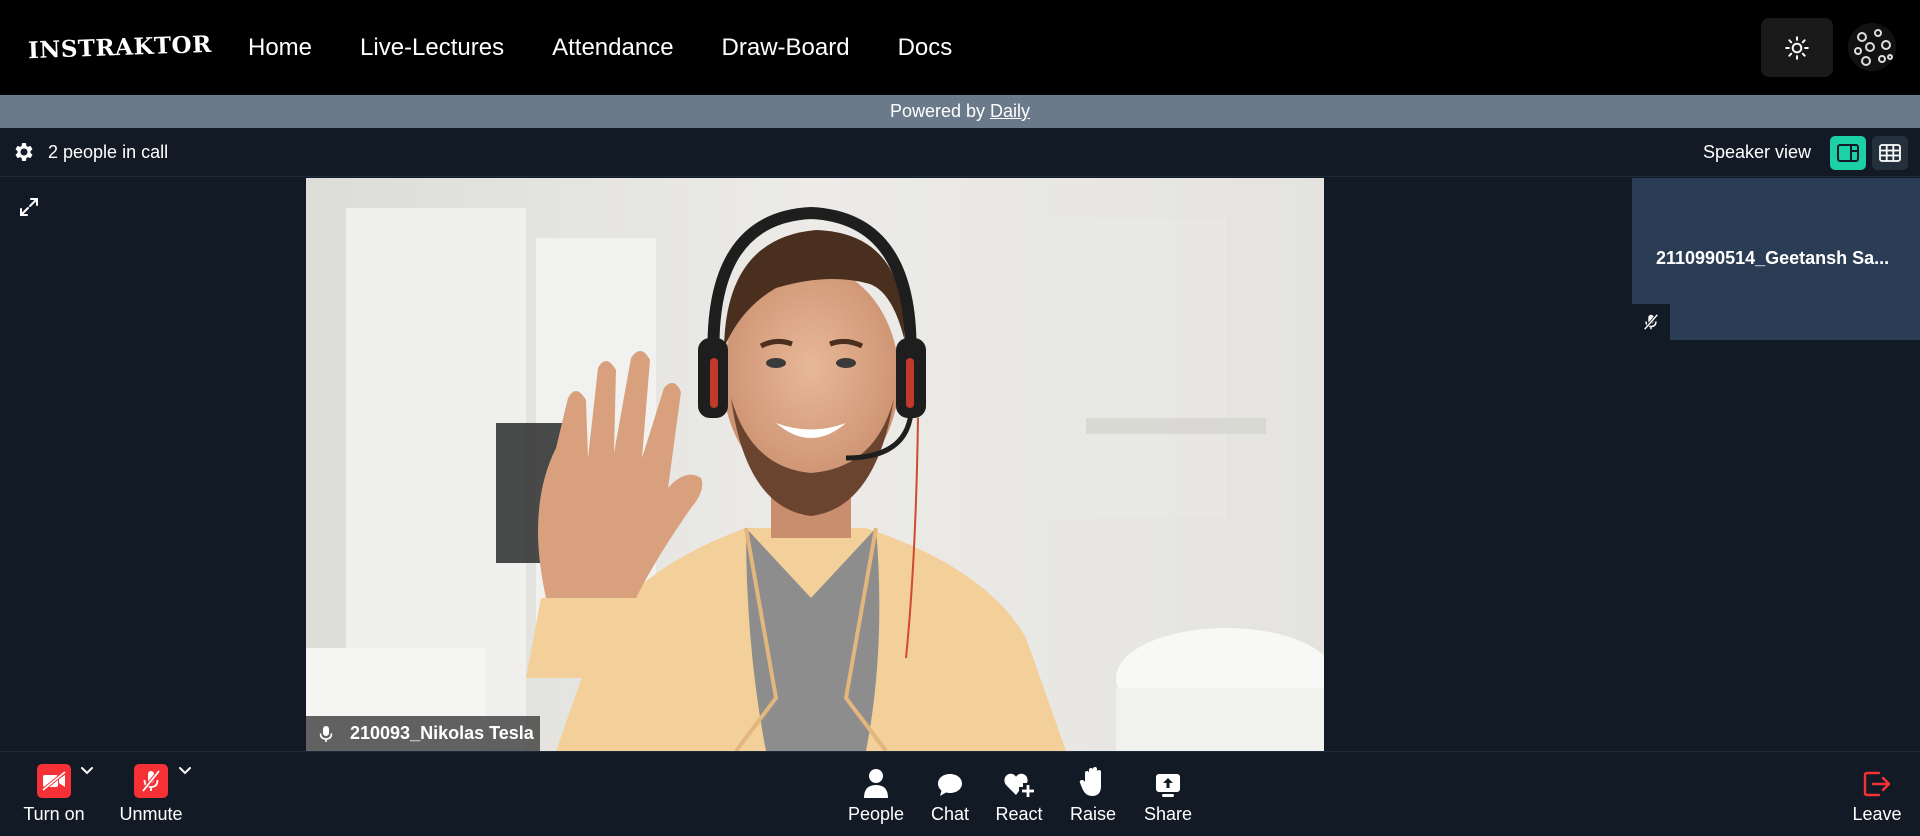  I want to click on hand-icon, so click(1090, 781).